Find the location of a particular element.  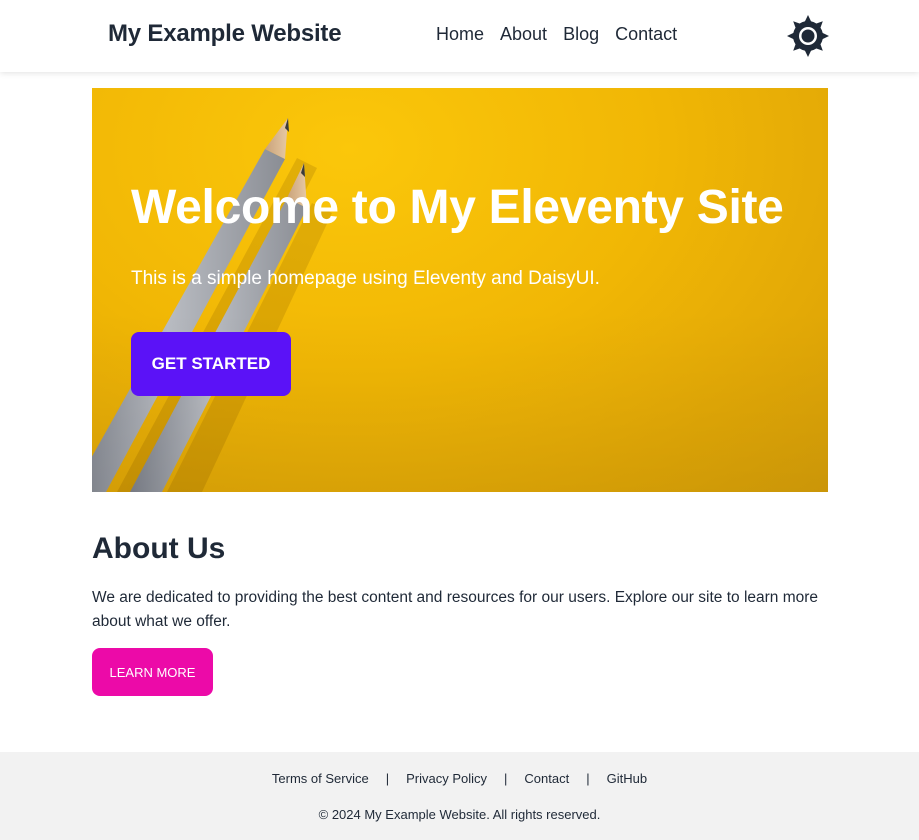

learn-more-button: LEARN MORE is located at coordinates (152, 672).